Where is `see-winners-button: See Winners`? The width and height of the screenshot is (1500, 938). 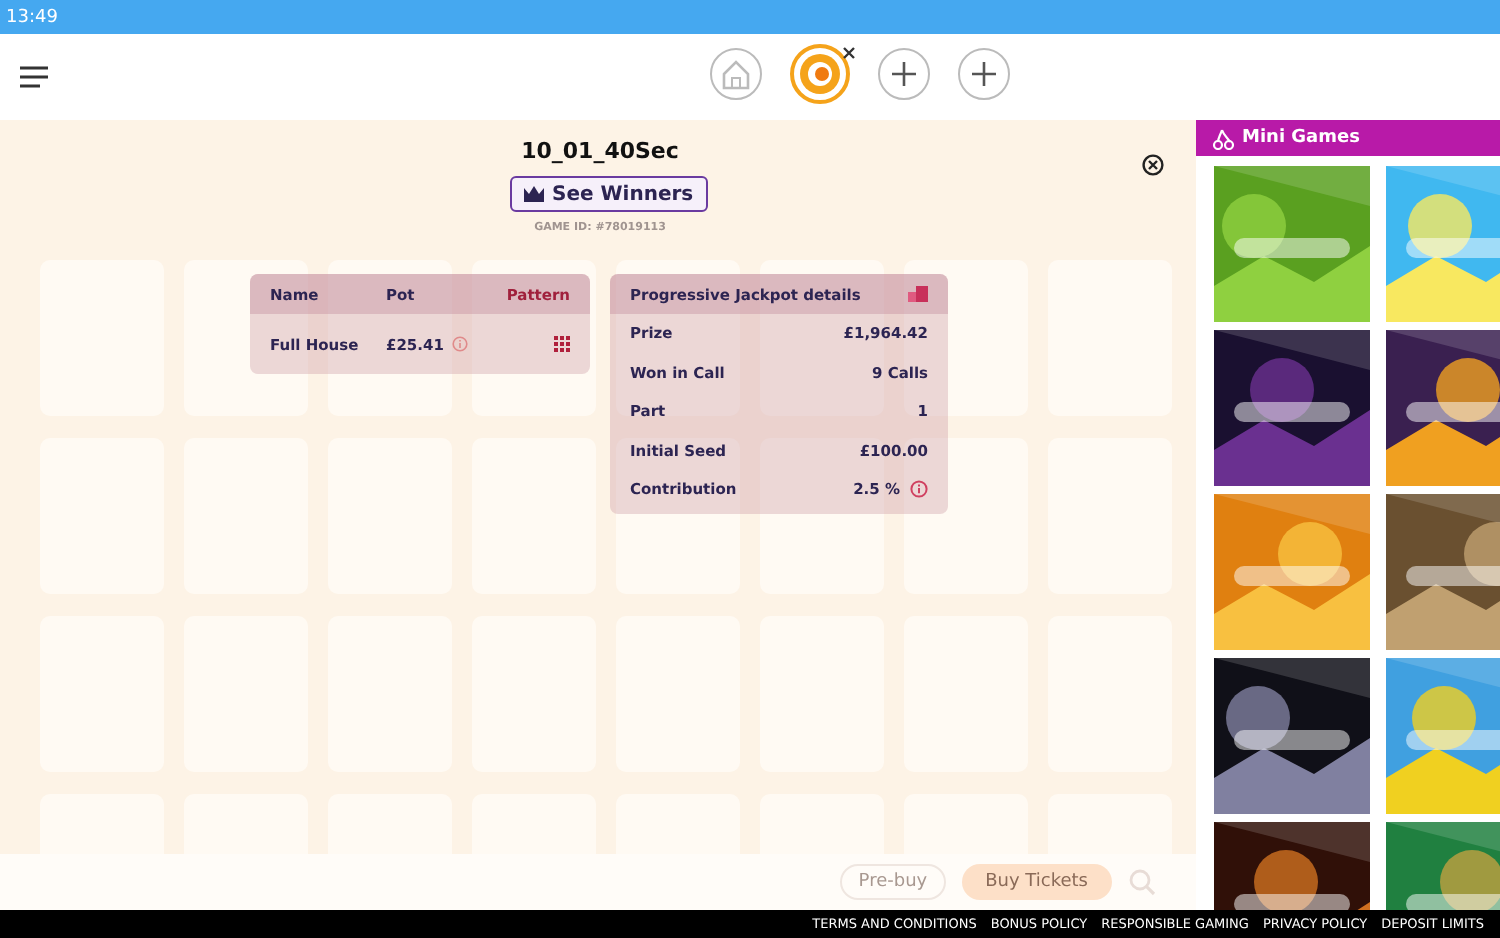
see-winners-button: See Winners is located at coordinates (609, 194).